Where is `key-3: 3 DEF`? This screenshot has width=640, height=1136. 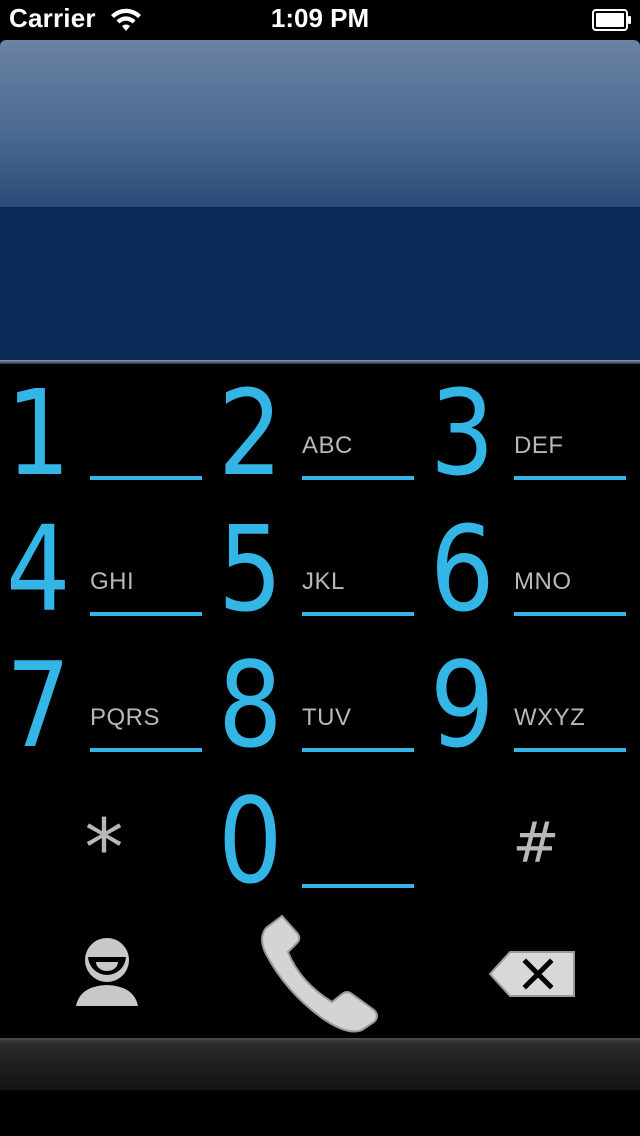 key-3: 3 DEF is located at coordinates (530, 432).